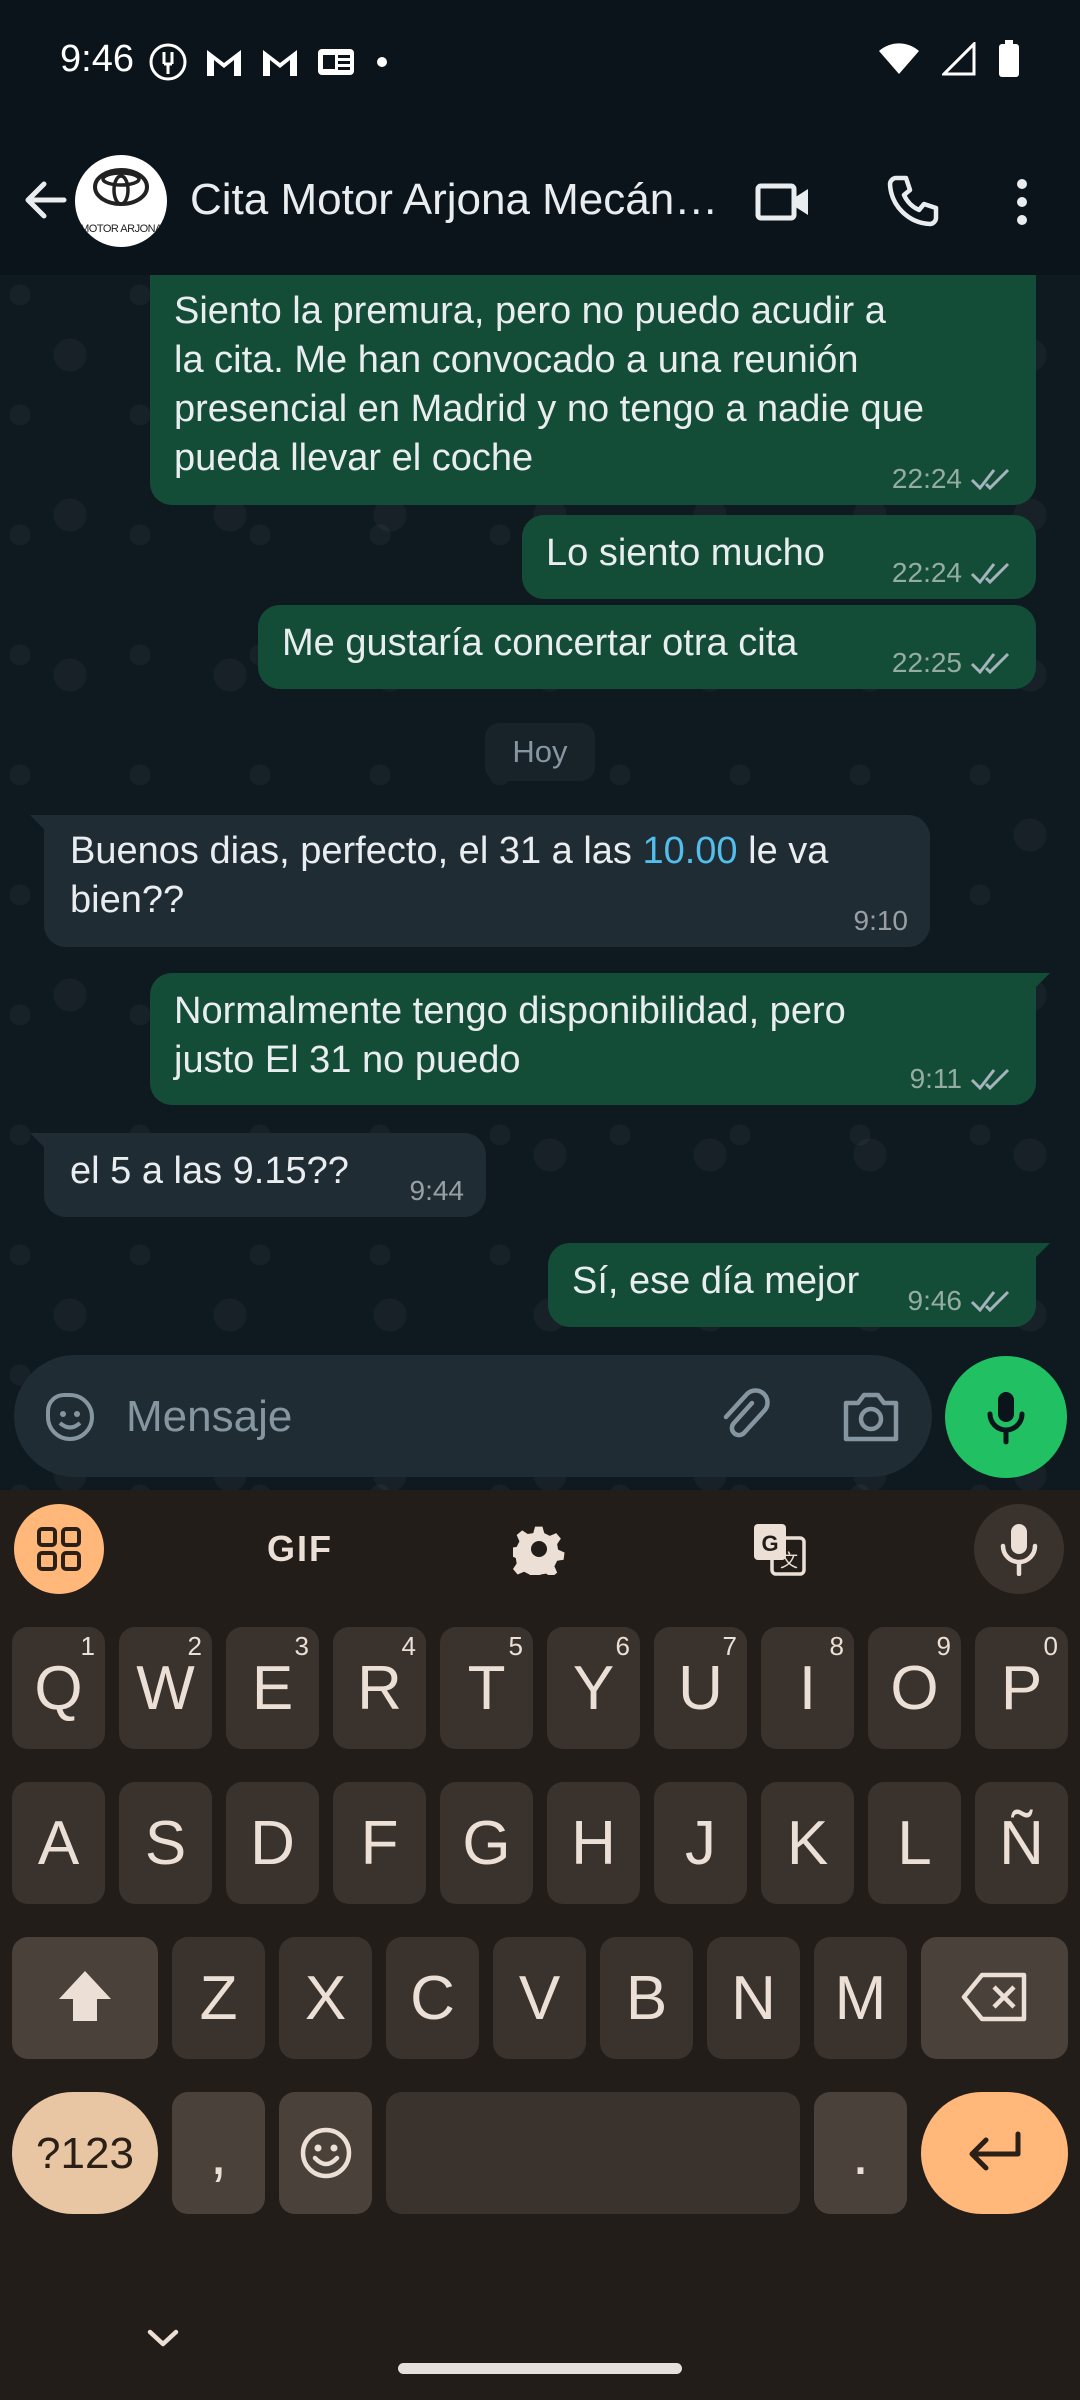  What do you see at coordinates (949, 59) in the screenshot?
I see `system-status` at bounding box center [949, 59].